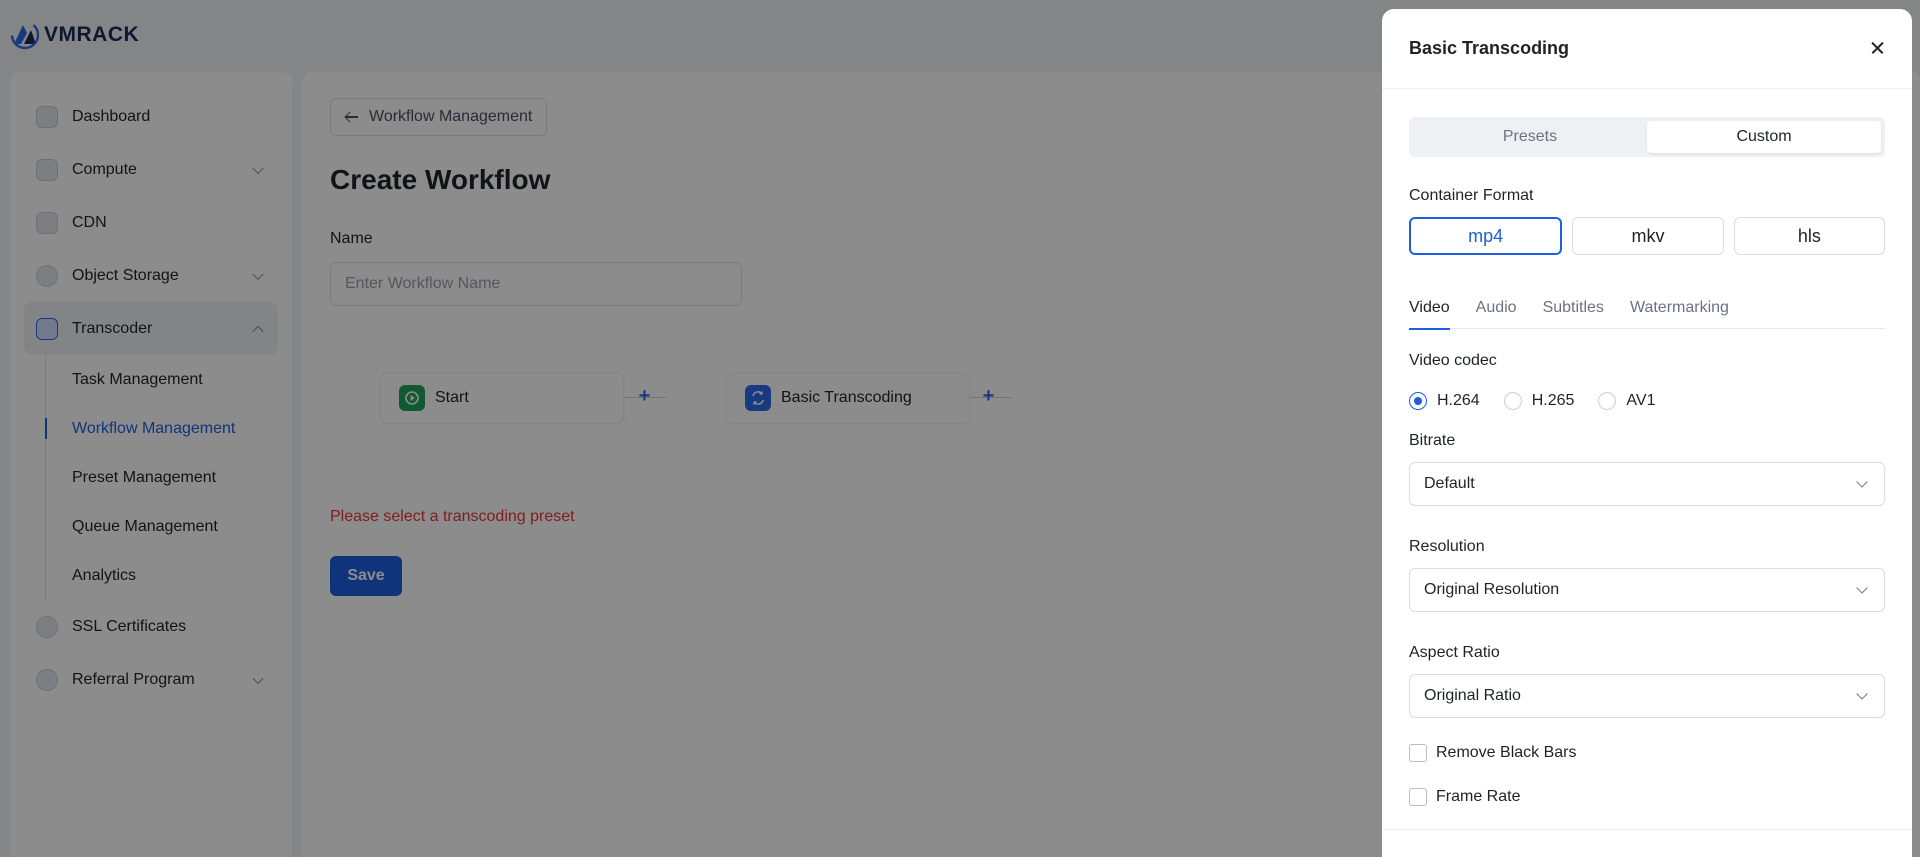 The height and width of the screenshot is (857, 1920). I want to click on radio-h264: H.264, so click(1444, 401).